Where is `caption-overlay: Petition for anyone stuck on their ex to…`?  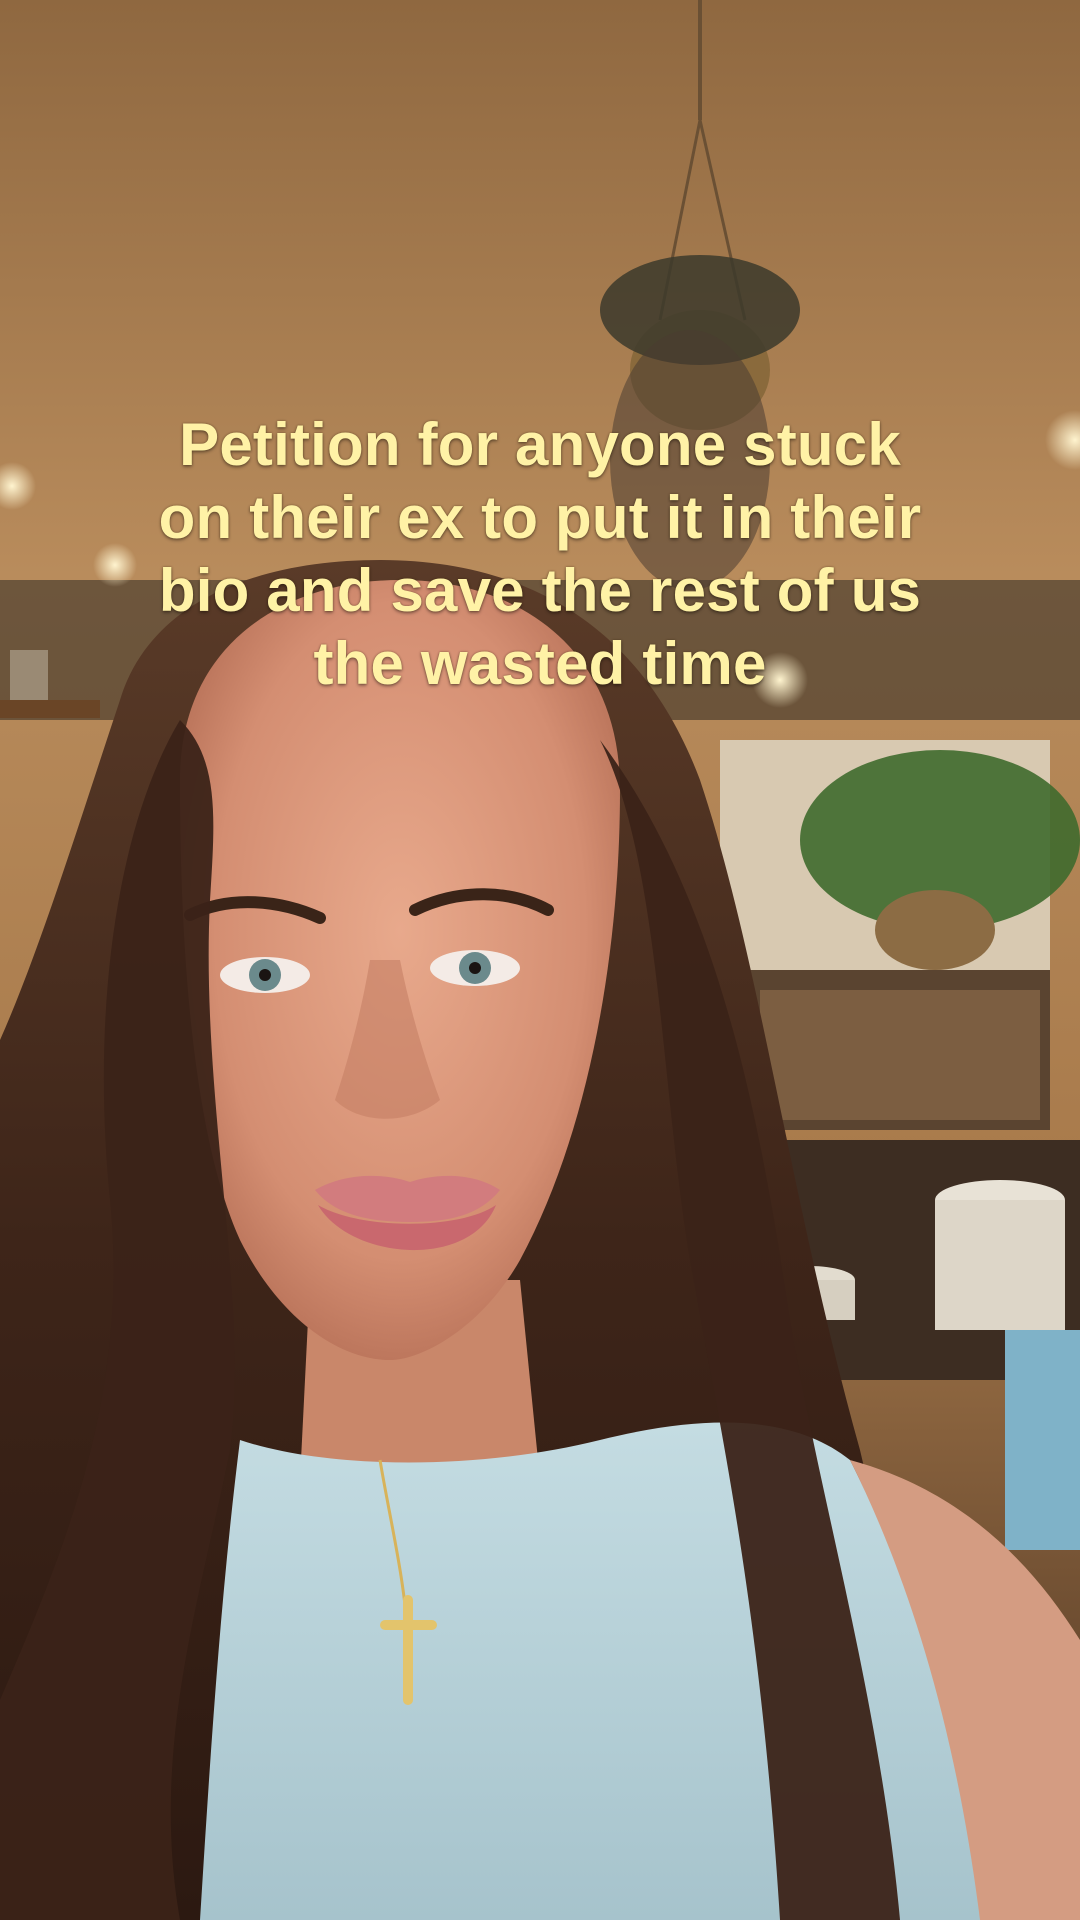 caption-overlay: Petition for anyone stuck on their ex to… is located at coordinates (540, 554).